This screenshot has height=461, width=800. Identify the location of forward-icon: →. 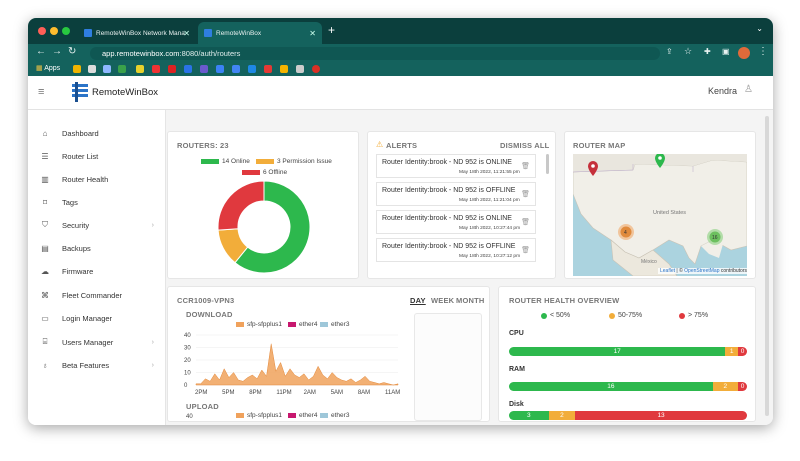
(57, 51).